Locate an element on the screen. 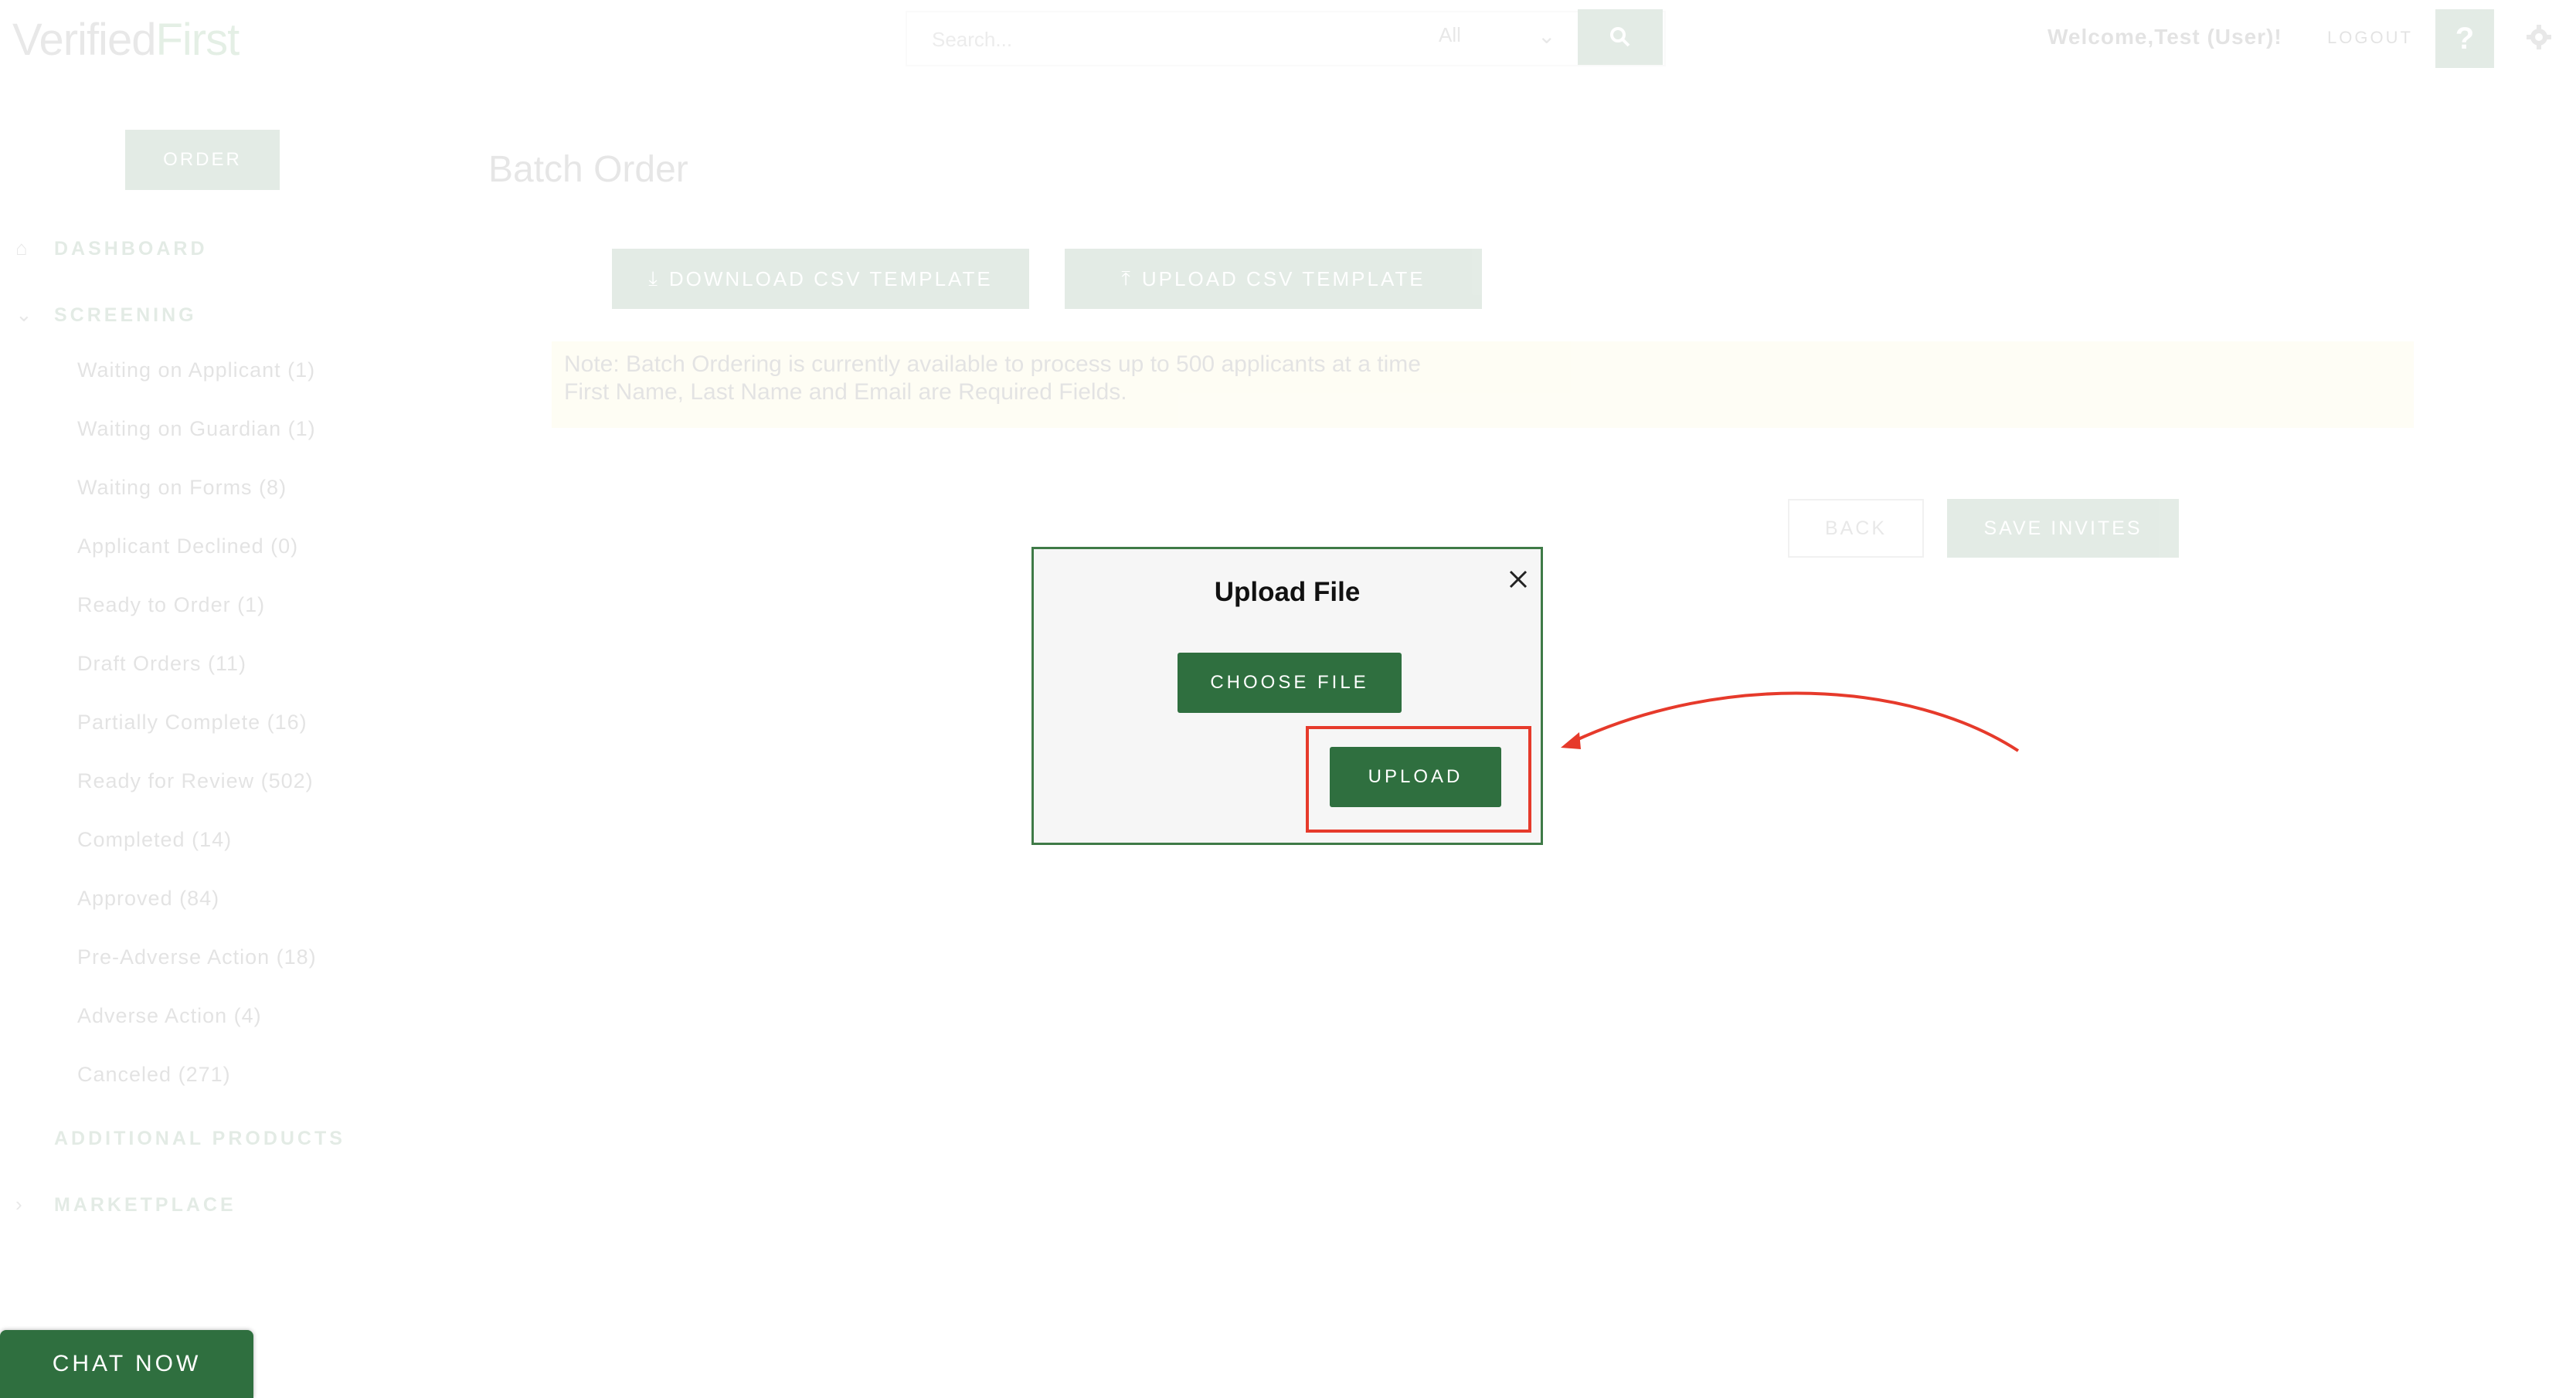 Image resolution: width=2576 pixels, height=1398 pixels. sidebar-item-canceled: Canceled (271) is located at coordinates (197, 1092).